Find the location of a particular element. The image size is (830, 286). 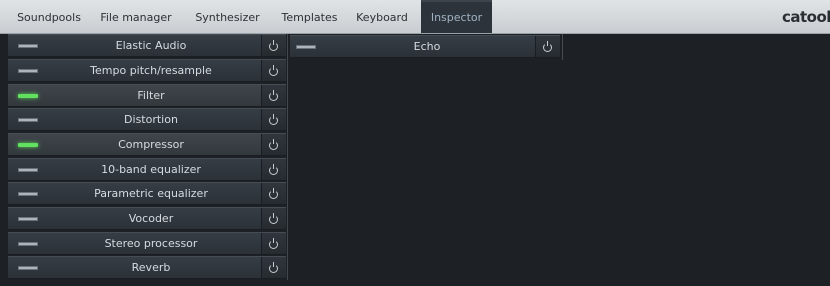

effect-filter: Filter is located at coordinates (147, 95).